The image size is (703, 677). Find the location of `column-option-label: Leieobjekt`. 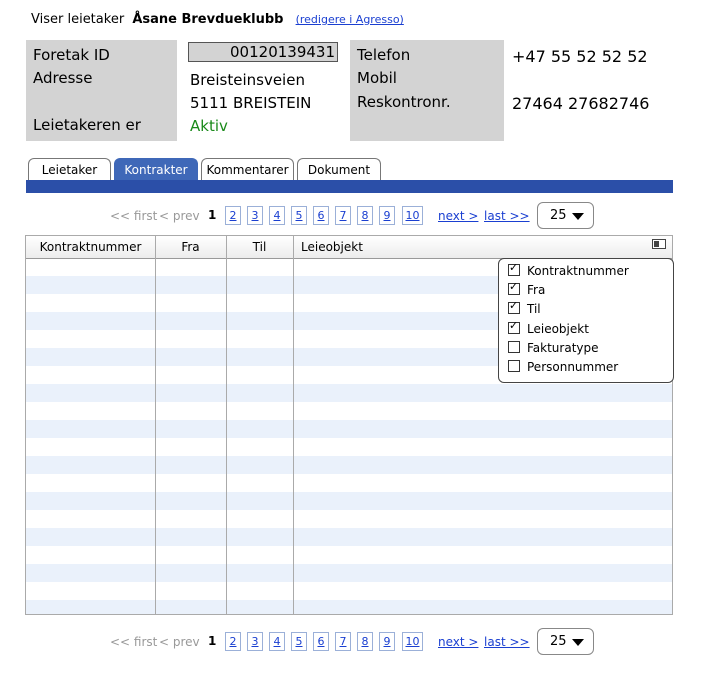

column-option-label: Leieobjekt is located at coordinates (558, 329).